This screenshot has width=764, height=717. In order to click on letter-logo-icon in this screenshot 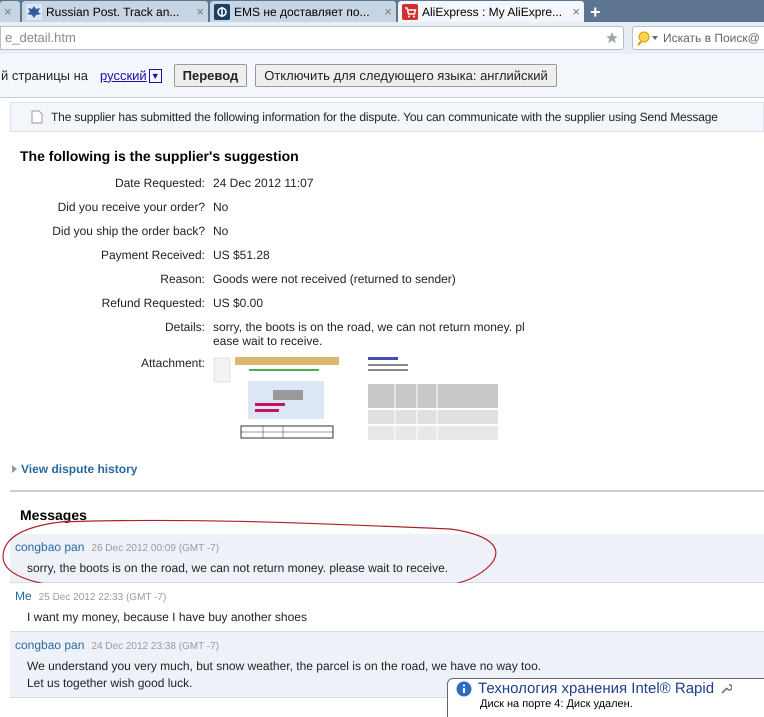, I will do `click(222, 12)`.